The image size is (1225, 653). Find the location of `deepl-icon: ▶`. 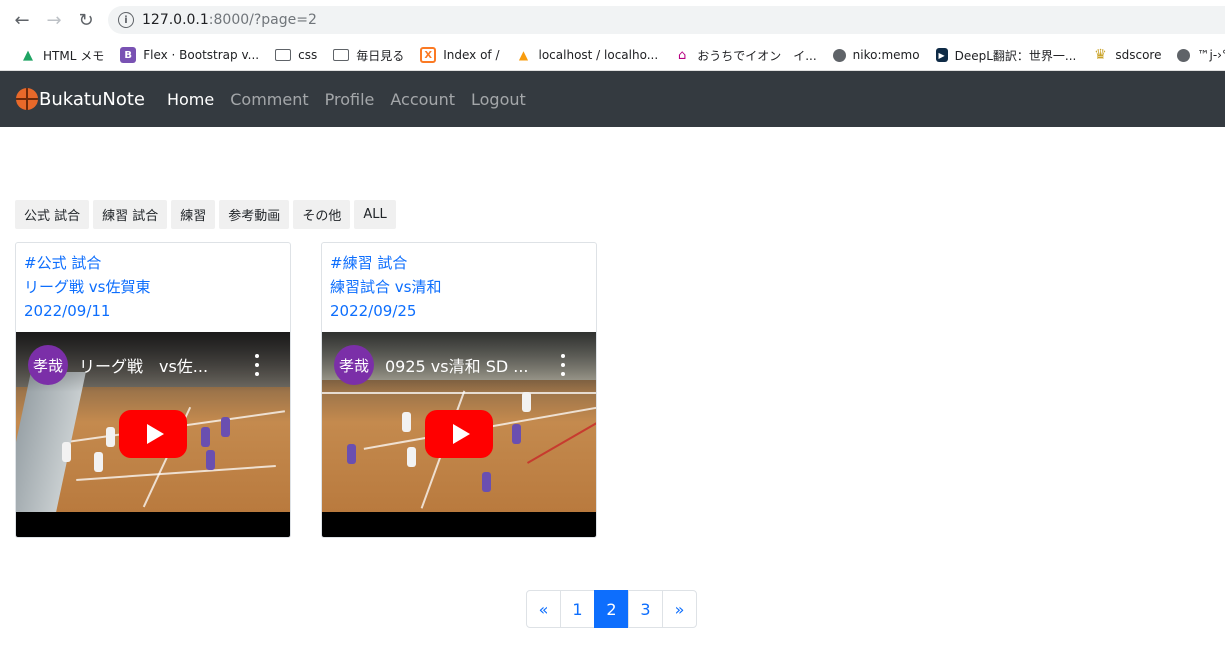

deepl-icon: ▶ is located at coordinates (941, 55).